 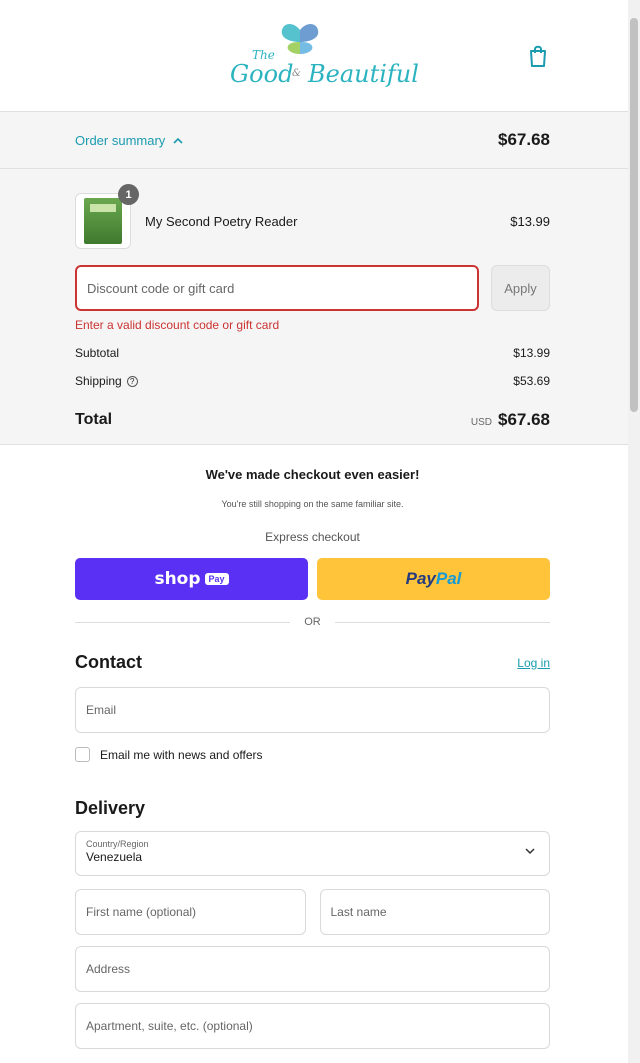 I want to click on discount-error-message: Enter a valid discount code or gift card, so click(x=177, y=325).